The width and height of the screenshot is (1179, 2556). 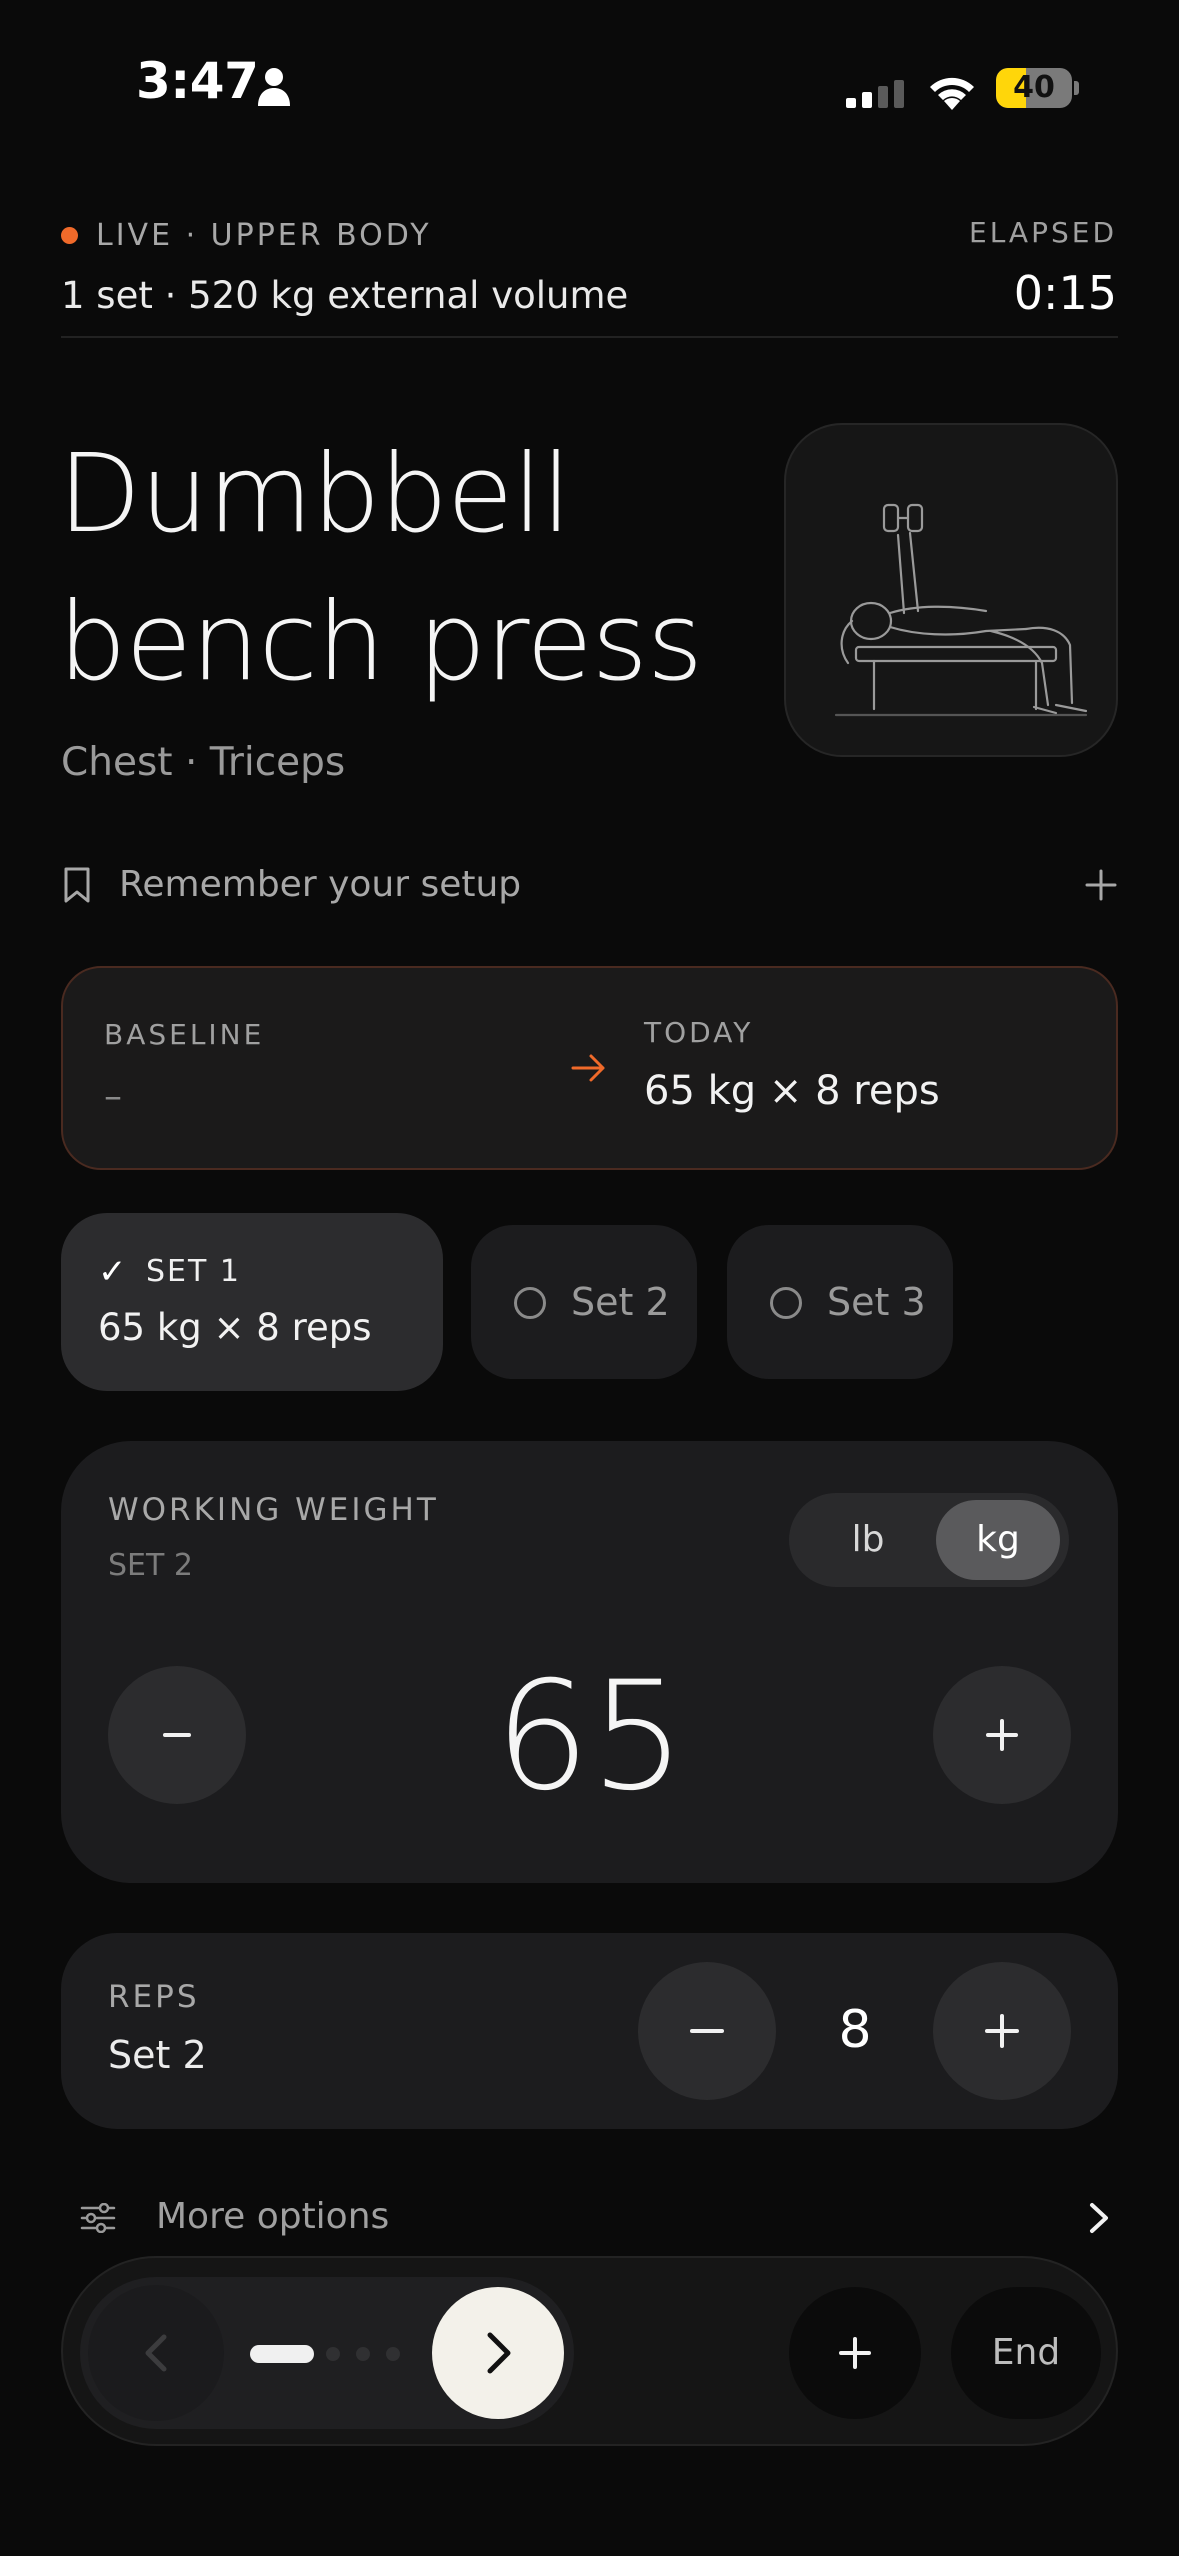 What do you see at coordinates (98, 2218) in the screenshot?
I see `sliders-icon` at bounding box center [98, 2218].